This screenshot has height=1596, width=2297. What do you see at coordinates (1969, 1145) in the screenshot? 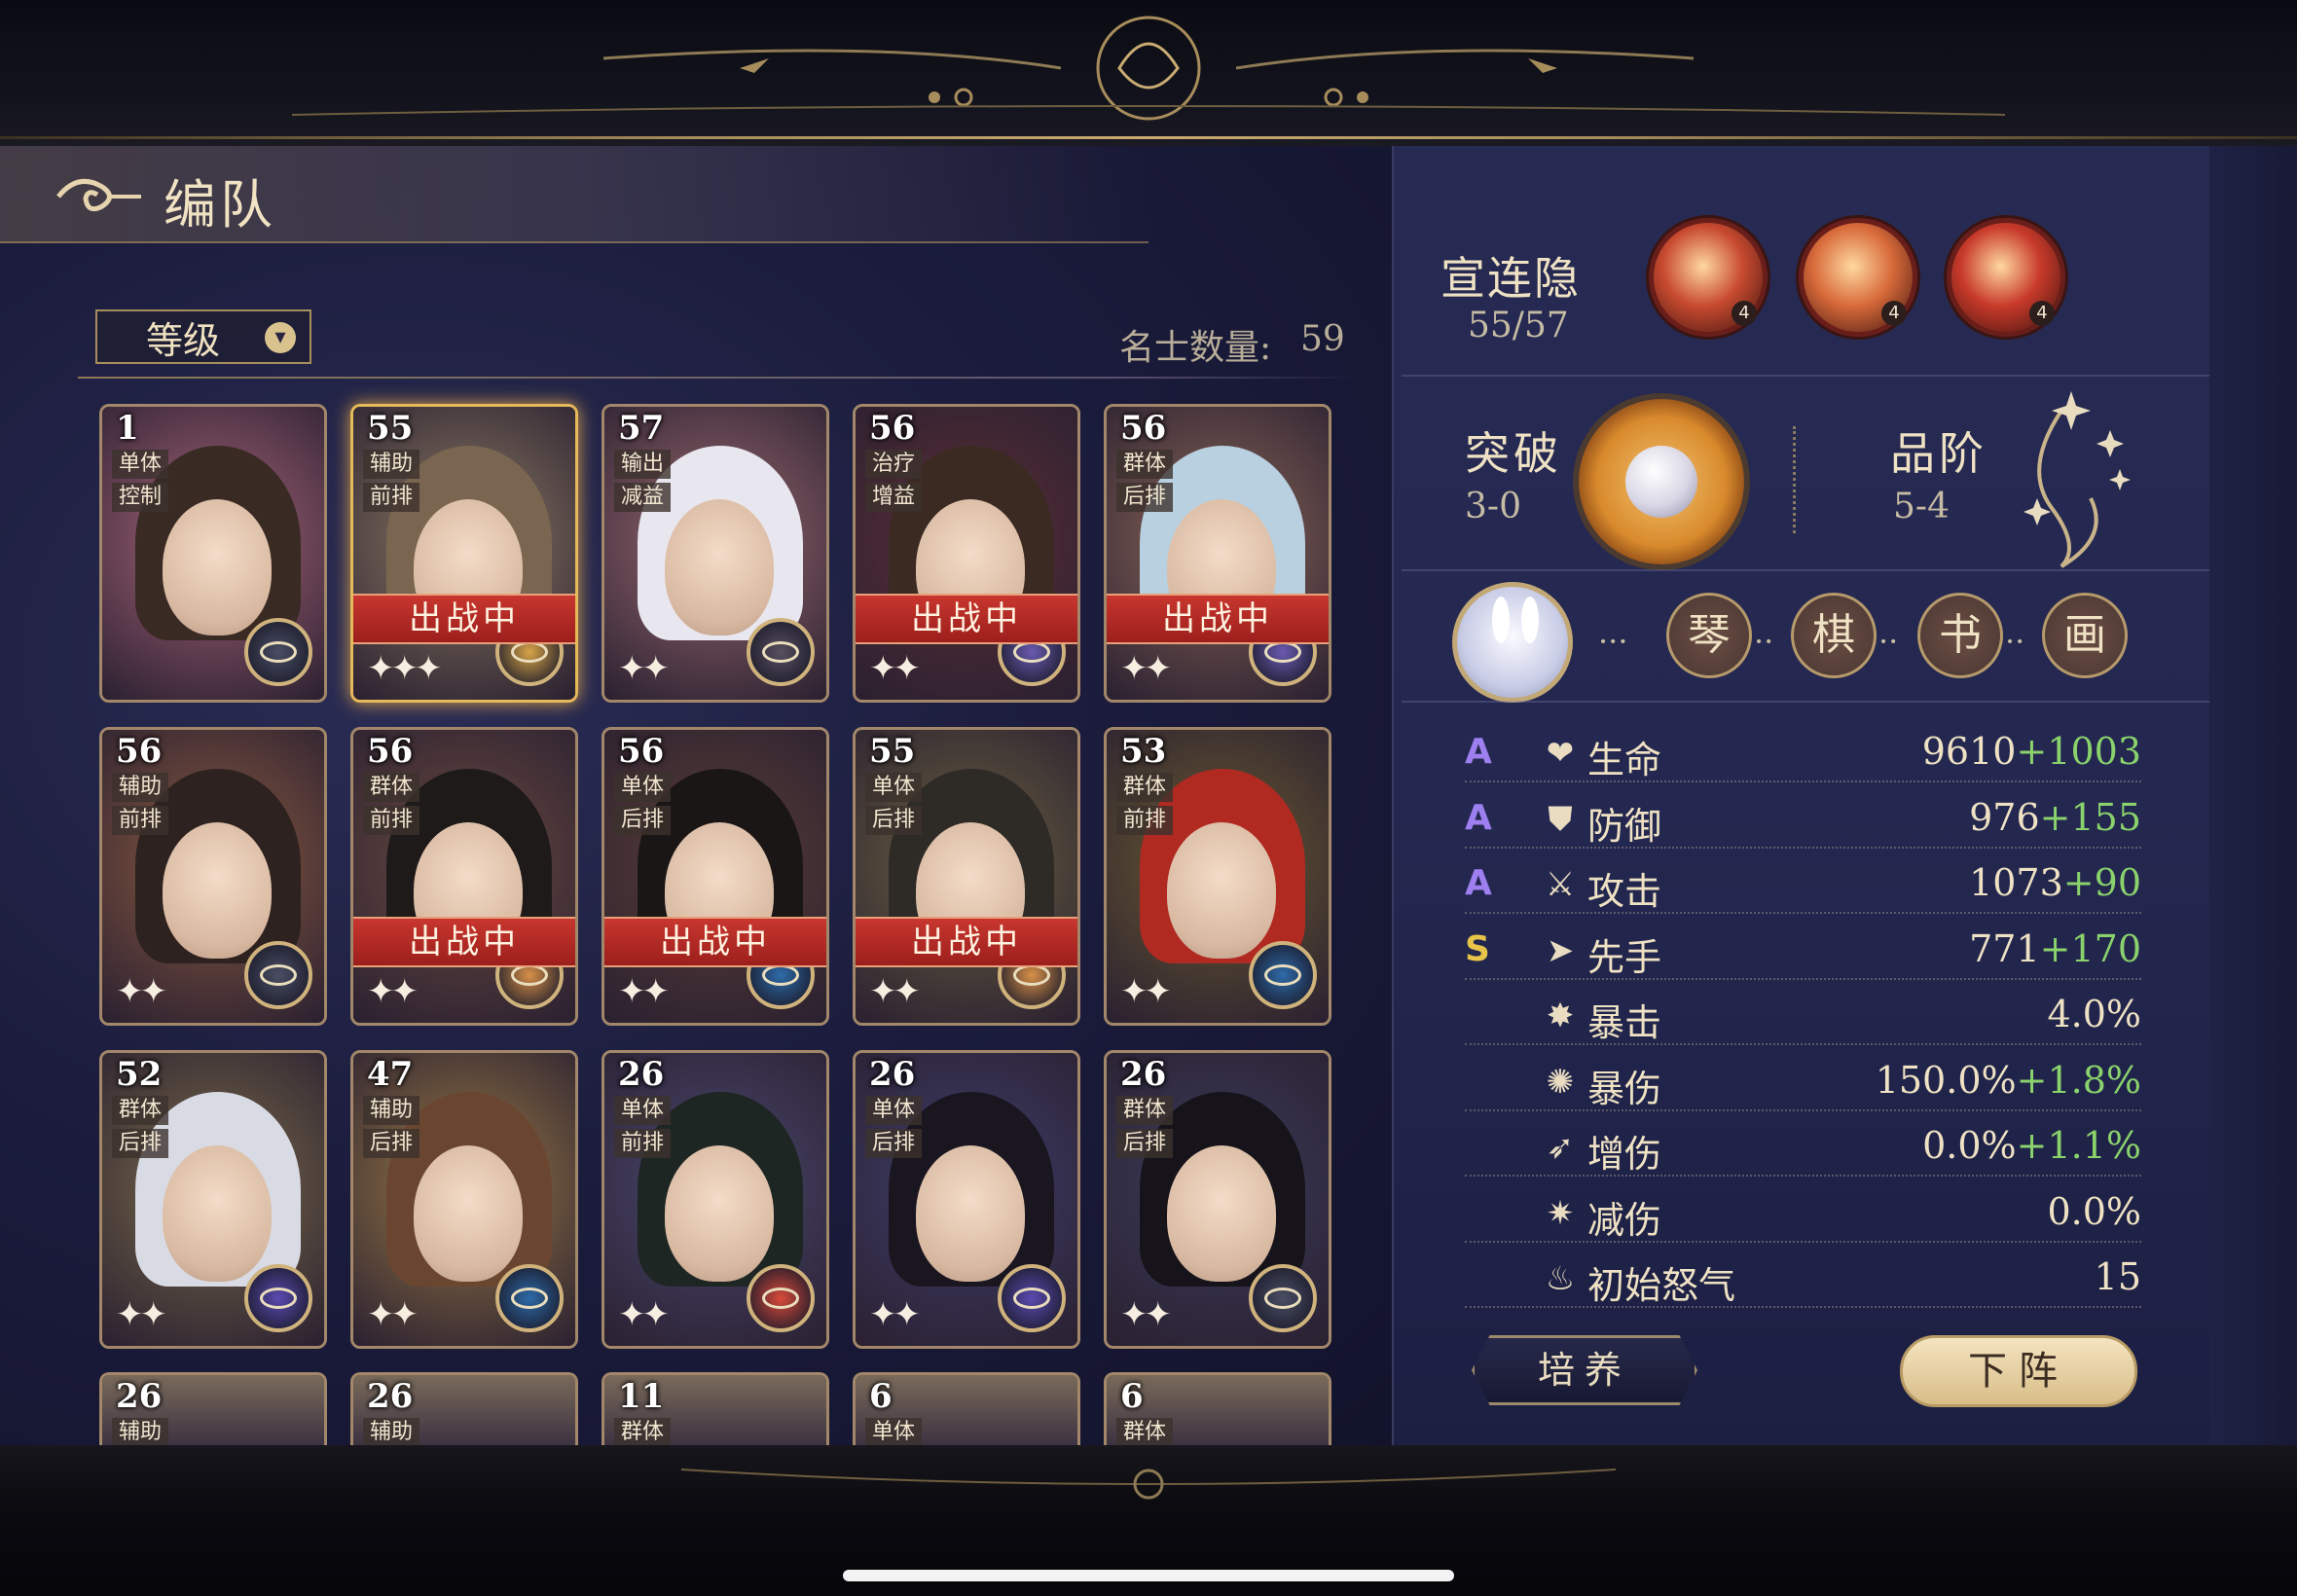
I see `stat-base: 0.0%` at bounding box center [1969, 1145].